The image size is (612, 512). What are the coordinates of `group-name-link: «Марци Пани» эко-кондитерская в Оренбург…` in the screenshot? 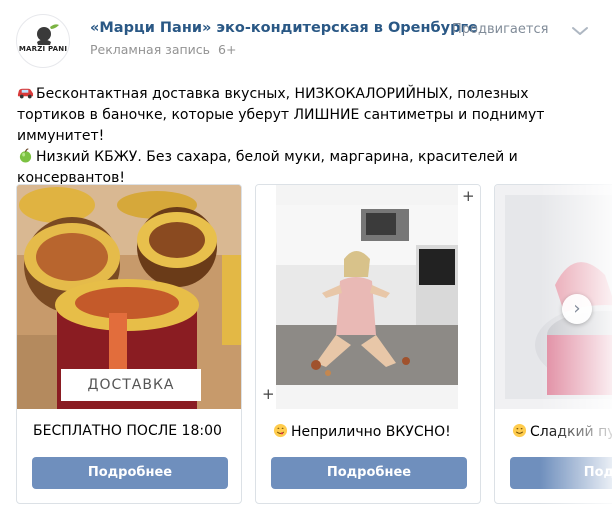 It's located at (284, 28).